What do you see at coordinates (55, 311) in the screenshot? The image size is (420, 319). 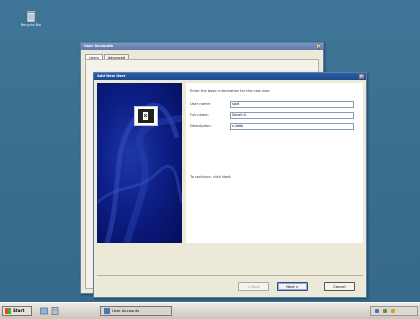 I see `server-manager-icon` at bounding box center [55, 311].